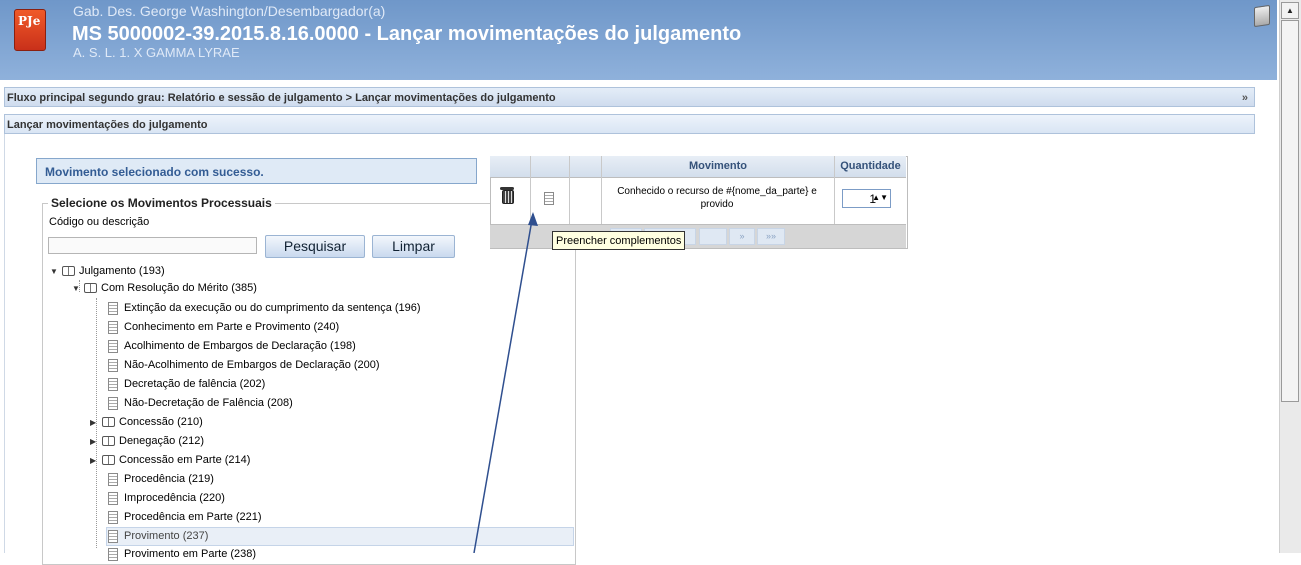  I want to click on annotation-arrow, so click(505, 382).